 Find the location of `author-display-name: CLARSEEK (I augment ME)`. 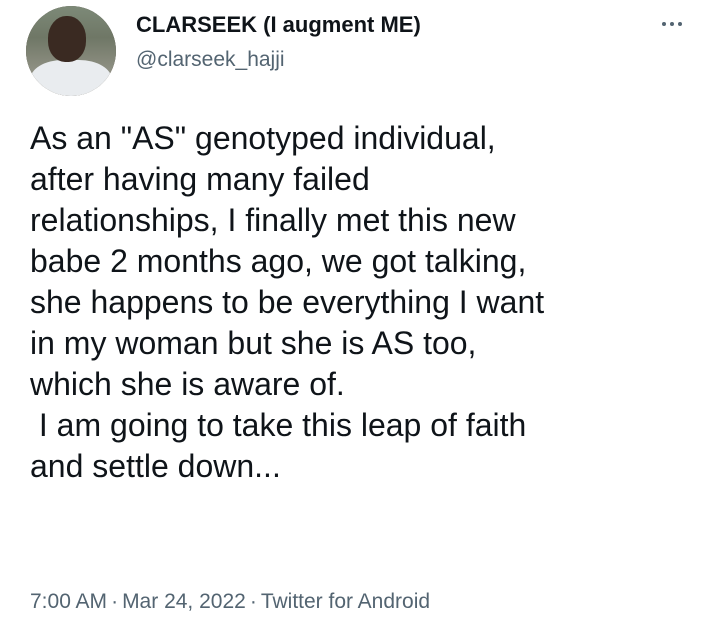

author-display-name: CLARSEEK (I augment ME) is located at coordinates (278, 25).